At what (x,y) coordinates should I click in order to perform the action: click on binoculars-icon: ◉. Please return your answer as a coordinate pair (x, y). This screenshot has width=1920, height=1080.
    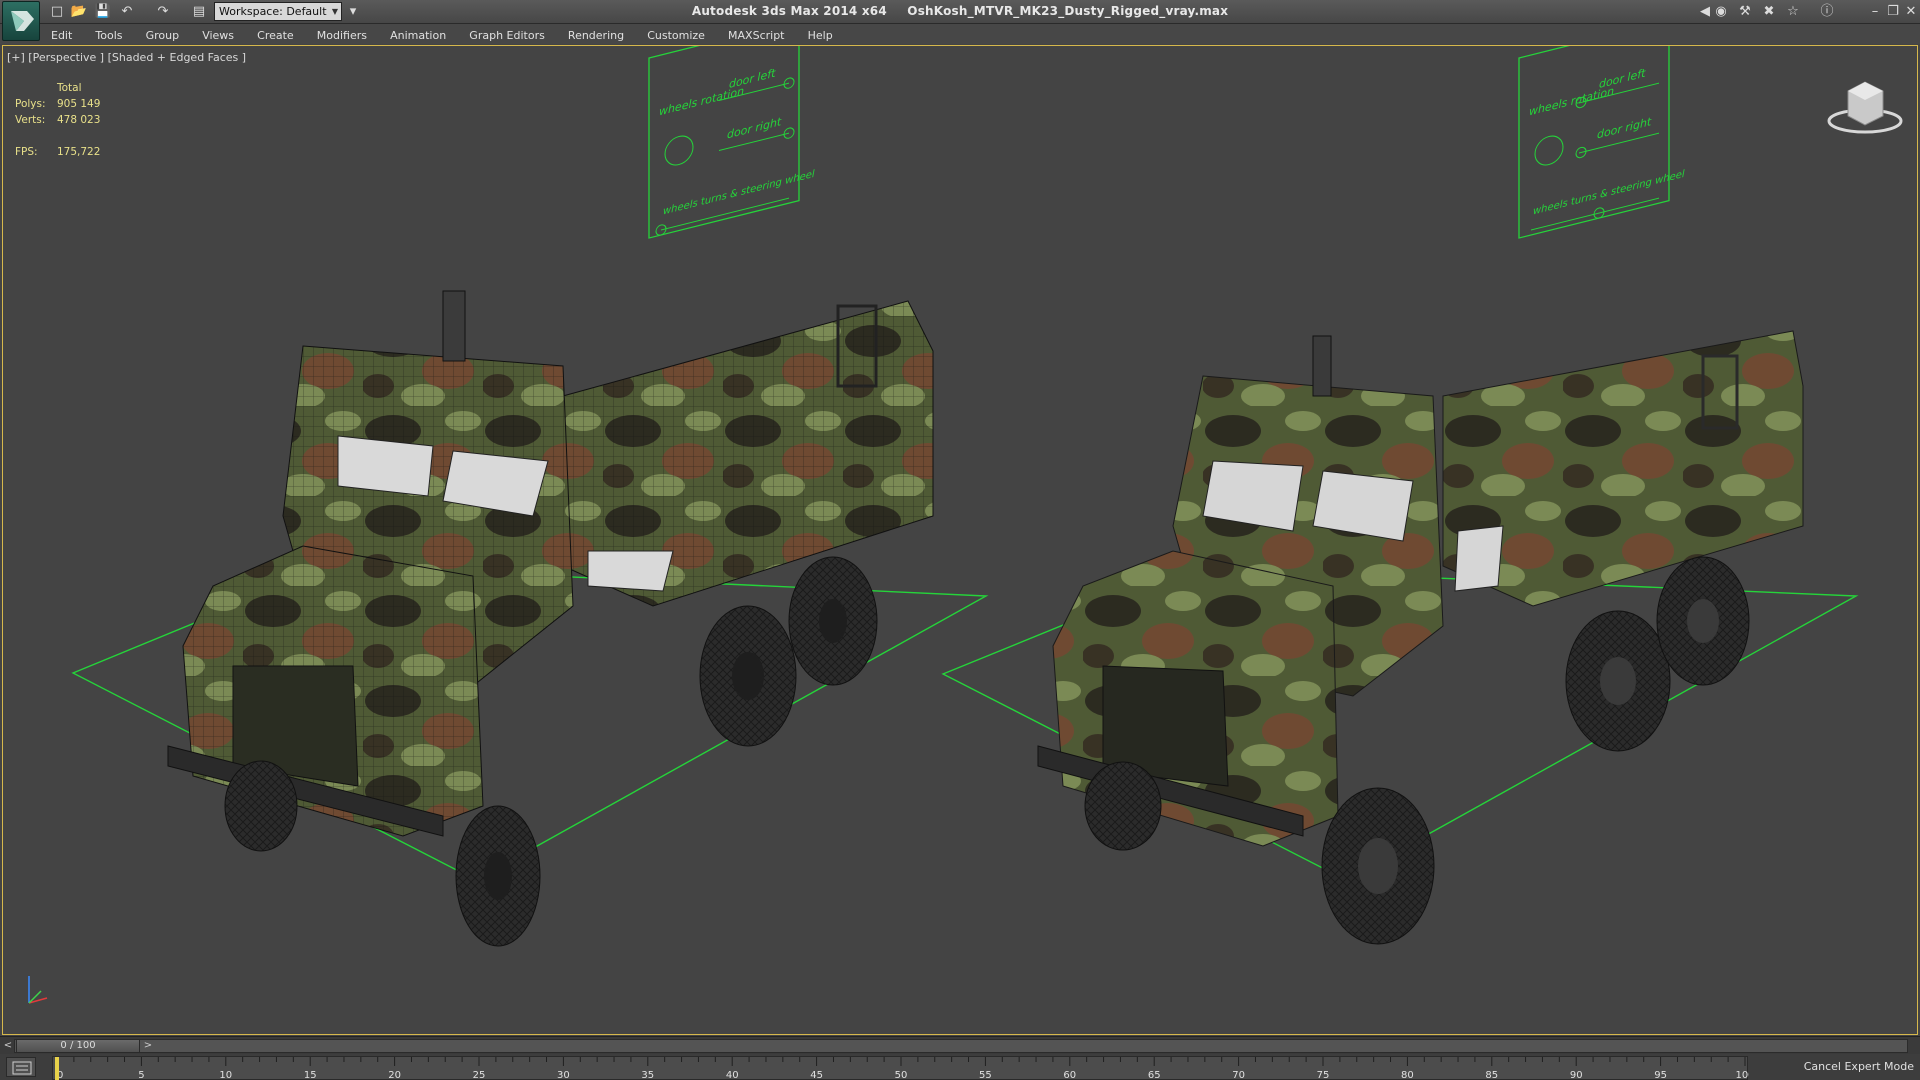
    Looking at the image, I should click on (1721, 12).